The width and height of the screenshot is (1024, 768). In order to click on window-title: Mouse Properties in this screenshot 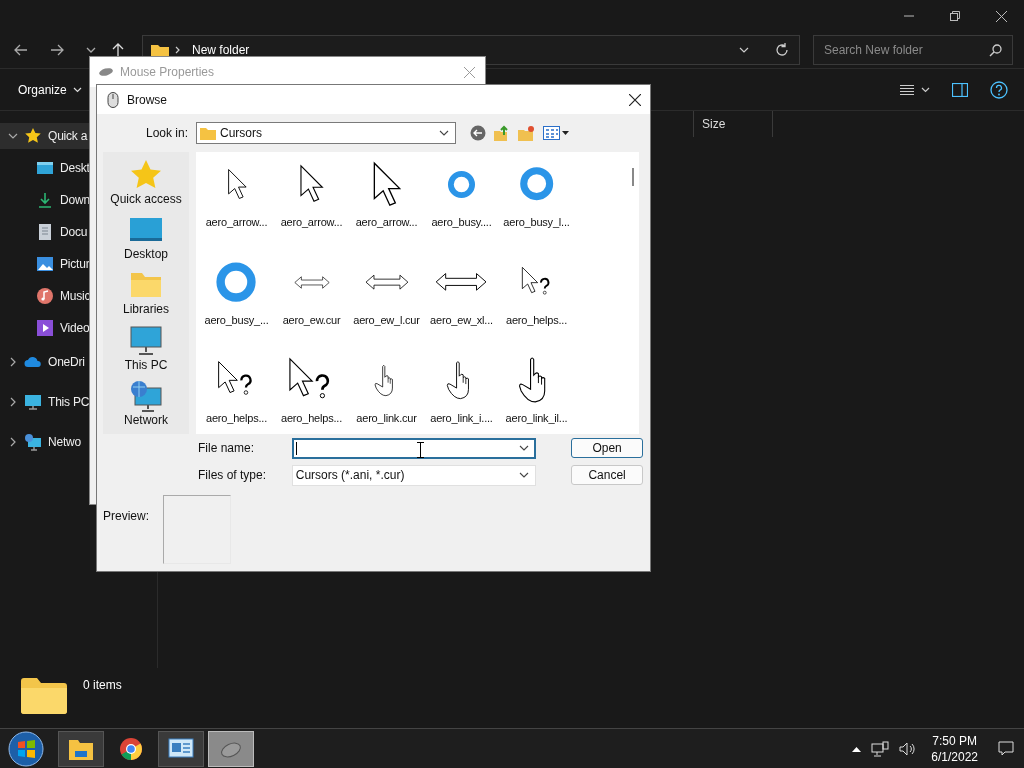, I will do `click(167, 72)`.